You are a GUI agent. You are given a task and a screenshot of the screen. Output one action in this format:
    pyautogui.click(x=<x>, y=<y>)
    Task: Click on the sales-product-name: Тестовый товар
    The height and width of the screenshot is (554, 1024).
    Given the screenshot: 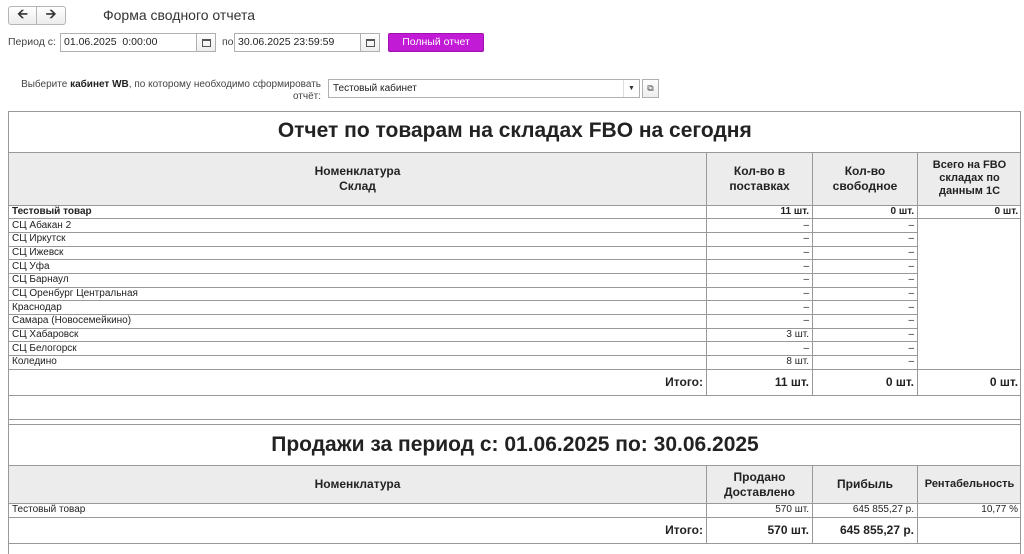 What is the action you would take?
    pyautogui.click(x=358, y=510)
    